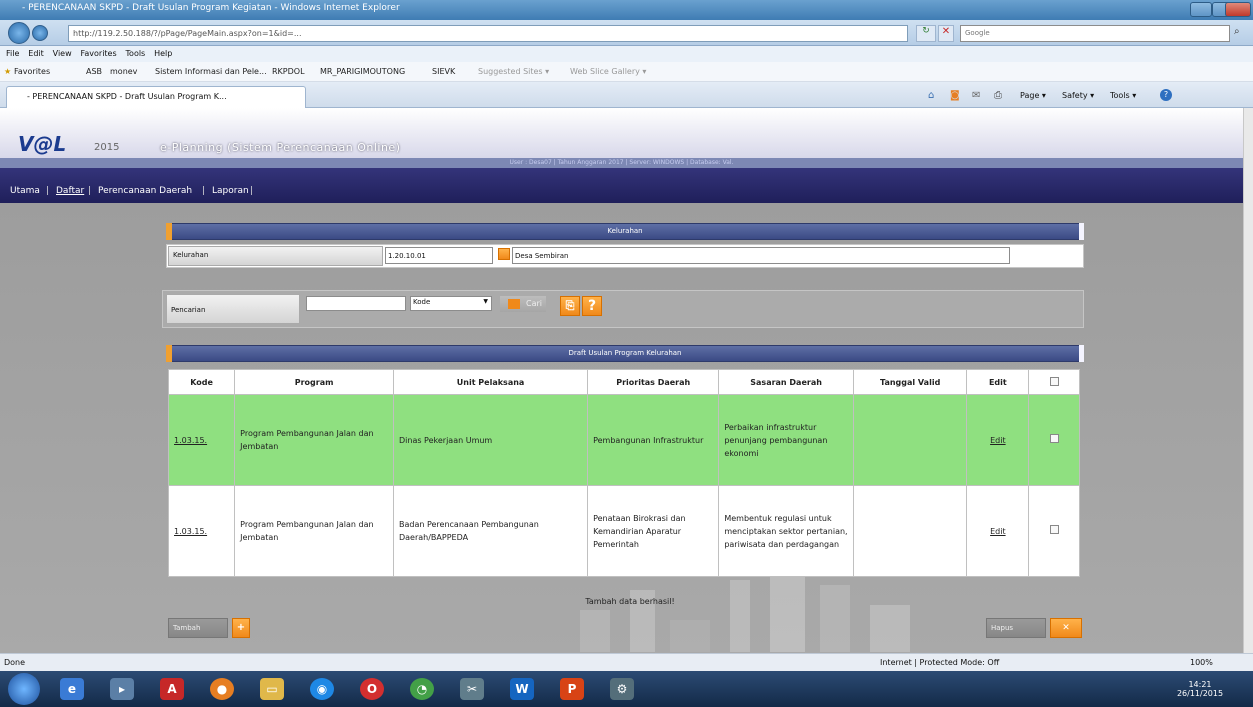 This screenshot has width=1253, height=707. What do you see at coordinates (625, 231) in the screenshot?
I see `kelurahan-section-title: Kelurahan` at bounding box center [625, 231].